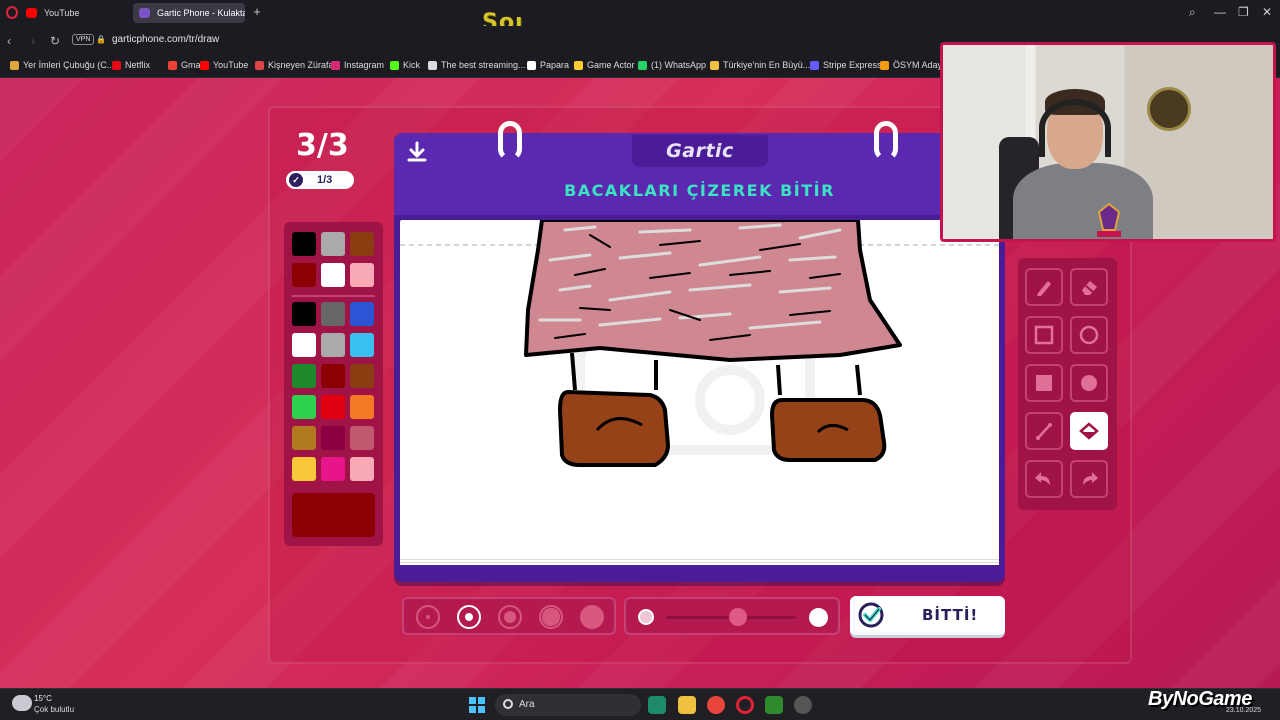 This screenshot has height=720, width=1280. Describe the element at coordinates (1267, 12) in the screenshot. I see `close-icon: ✕` at that location.